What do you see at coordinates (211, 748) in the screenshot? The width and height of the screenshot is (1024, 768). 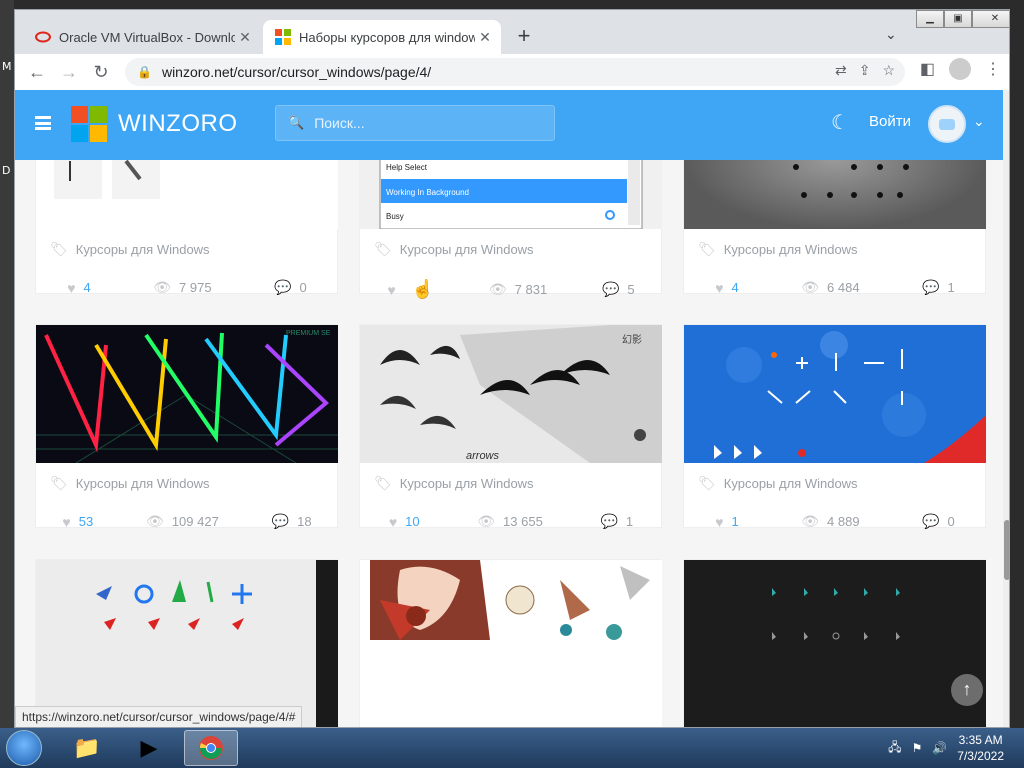 I see `chrome-taskbar-icon` at bounding box center [211, 748].